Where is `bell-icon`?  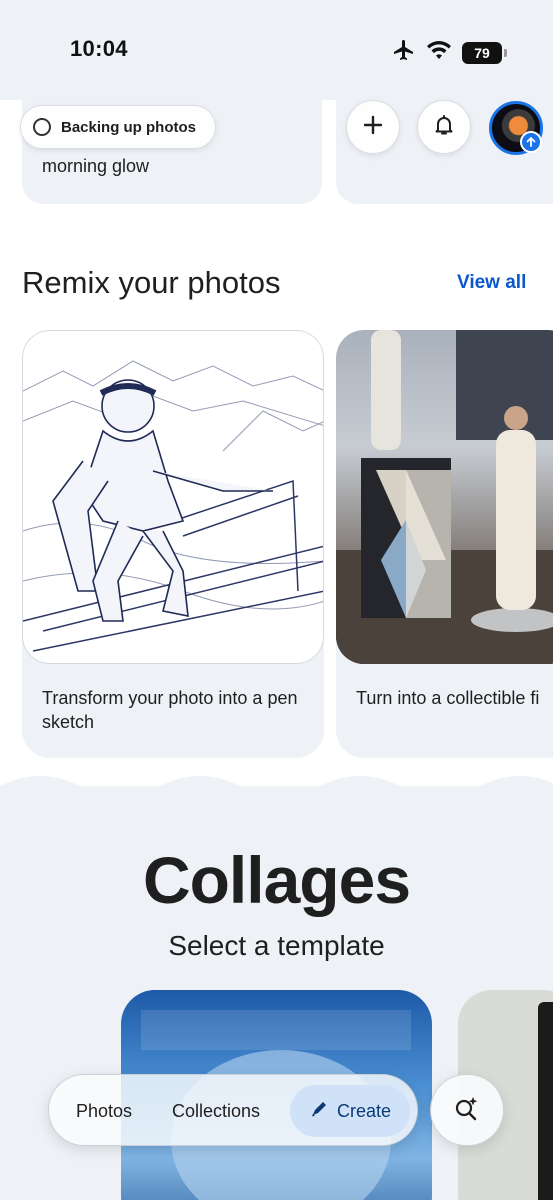
bell-icon is located at coordinates (444, 127).